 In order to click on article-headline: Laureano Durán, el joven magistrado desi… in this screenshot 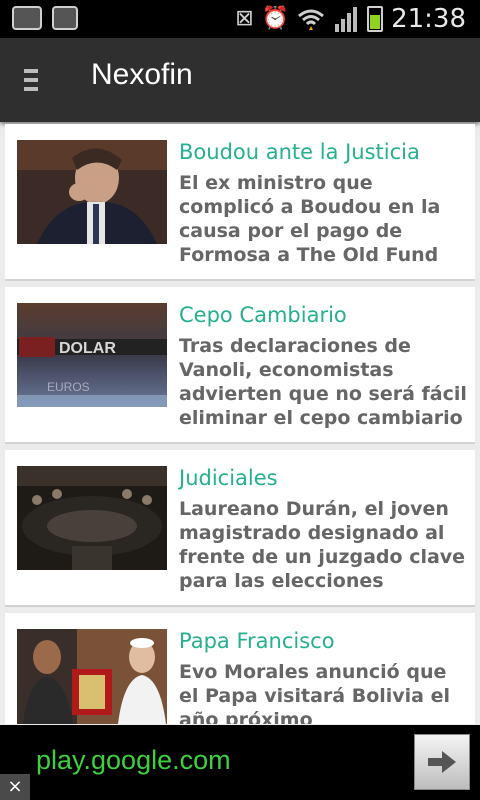, I will do `click(322, 545)`.